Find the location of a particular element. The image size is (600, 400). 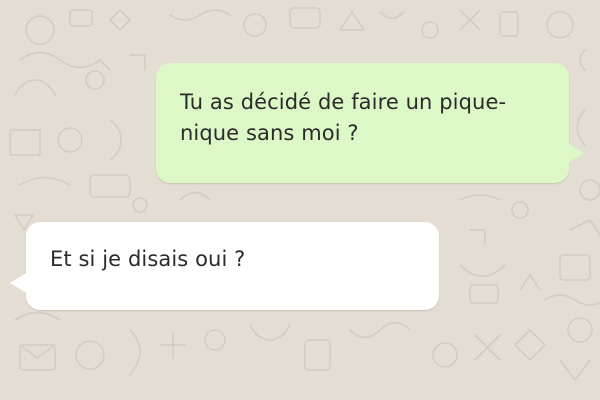

bubble-tail-incoming is located at coordinates (19, 283).